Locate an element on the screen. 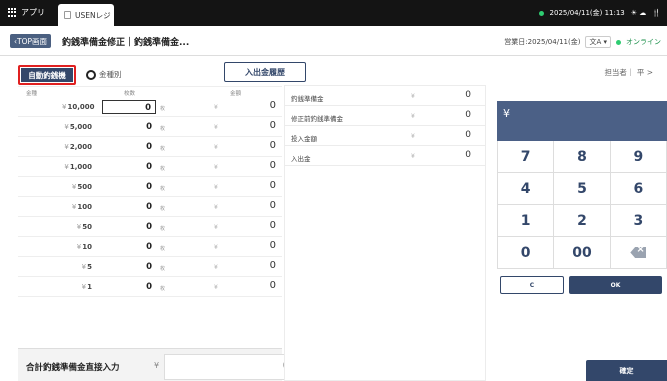 This screenshot has width=667, height=381. table-row: ¥100 0 枚 ¥0 is located at coordinates (150, 207).